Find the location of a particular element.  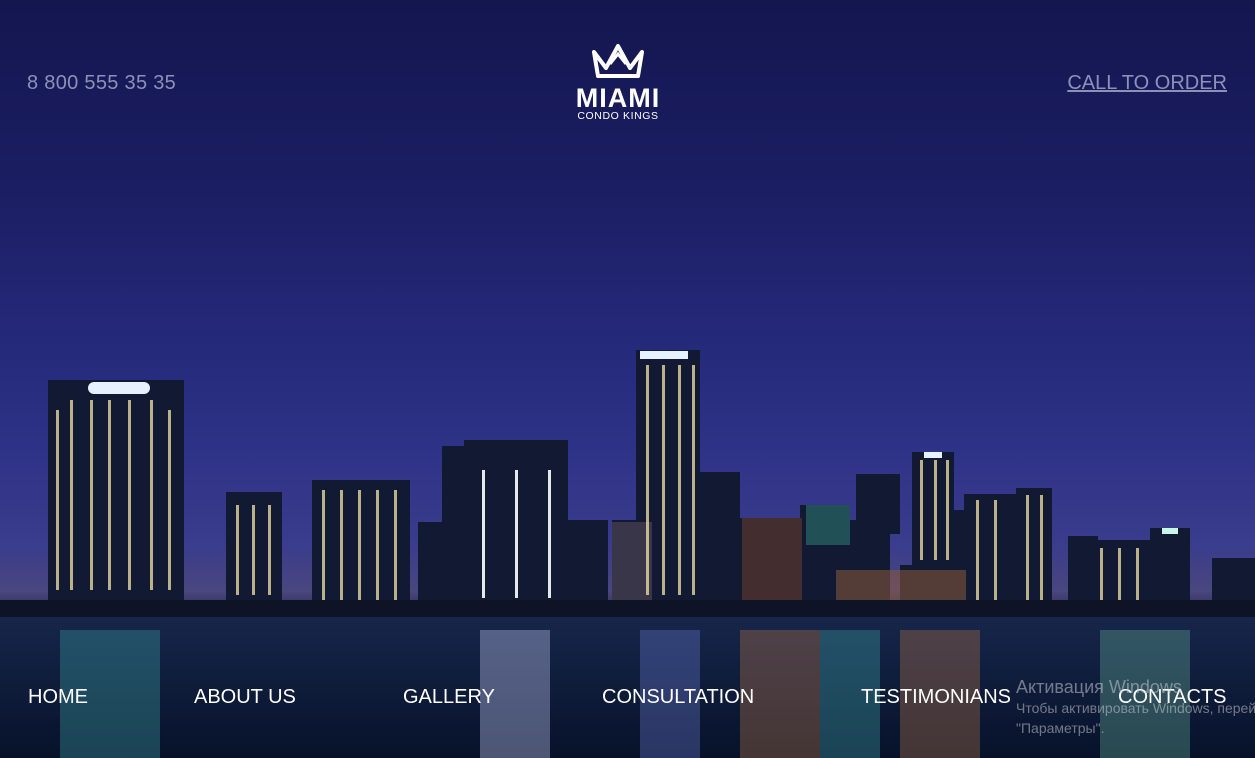

nav-item-testimonials: TESTIMONIANS is located at coordinates (936, 697).